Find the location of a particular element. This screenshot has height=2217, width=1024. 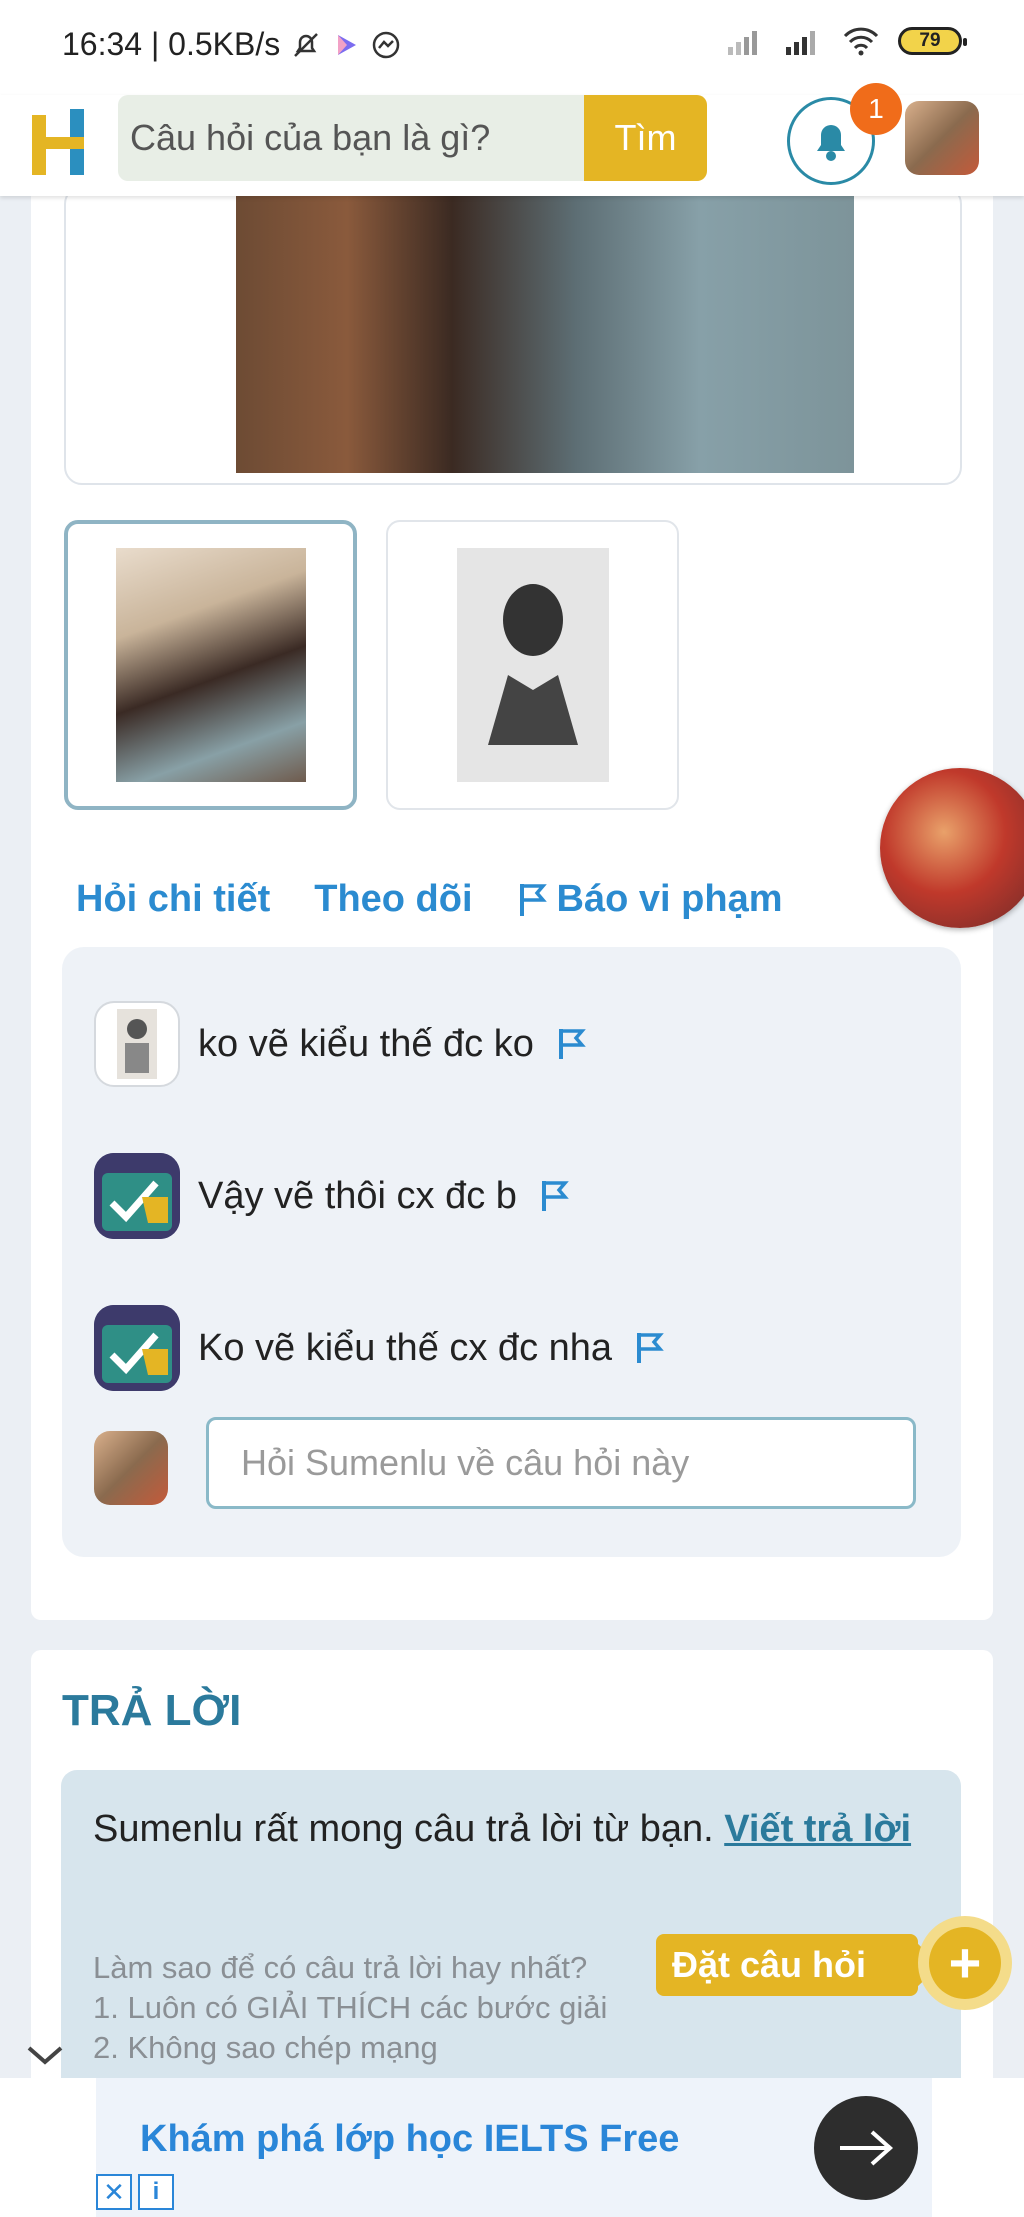

battery-indicator: 79 is located at coordinates (932, 41).